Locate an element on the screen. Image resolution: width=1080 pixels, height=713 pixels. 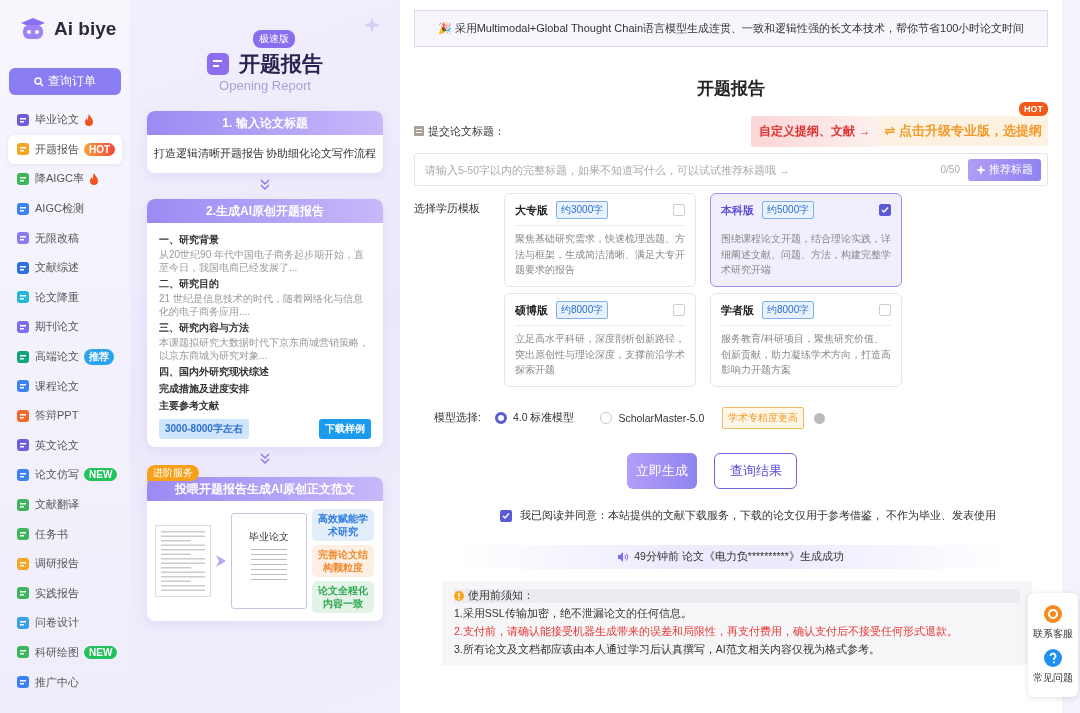
step-text: 打造逻辑清晰开题报告 协助细化论文写作流程 is located at coordinates (265, 153).